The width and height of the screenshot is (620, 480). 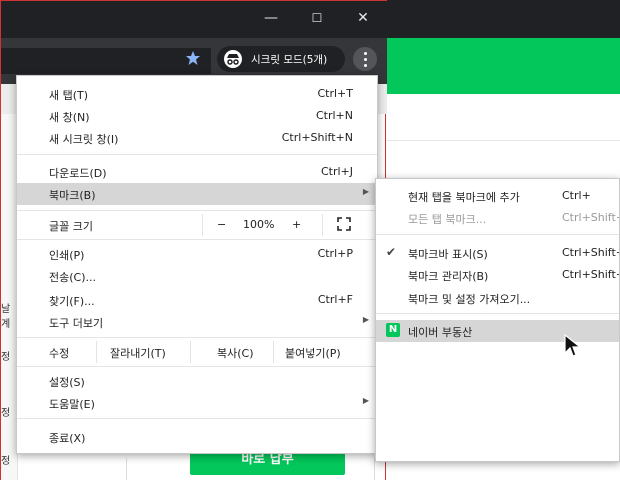 What do you see at coordinates (72, 195) in the screenshot?
I see `menu-item-label: 북마크(B)` at bounding box center [72, 195].